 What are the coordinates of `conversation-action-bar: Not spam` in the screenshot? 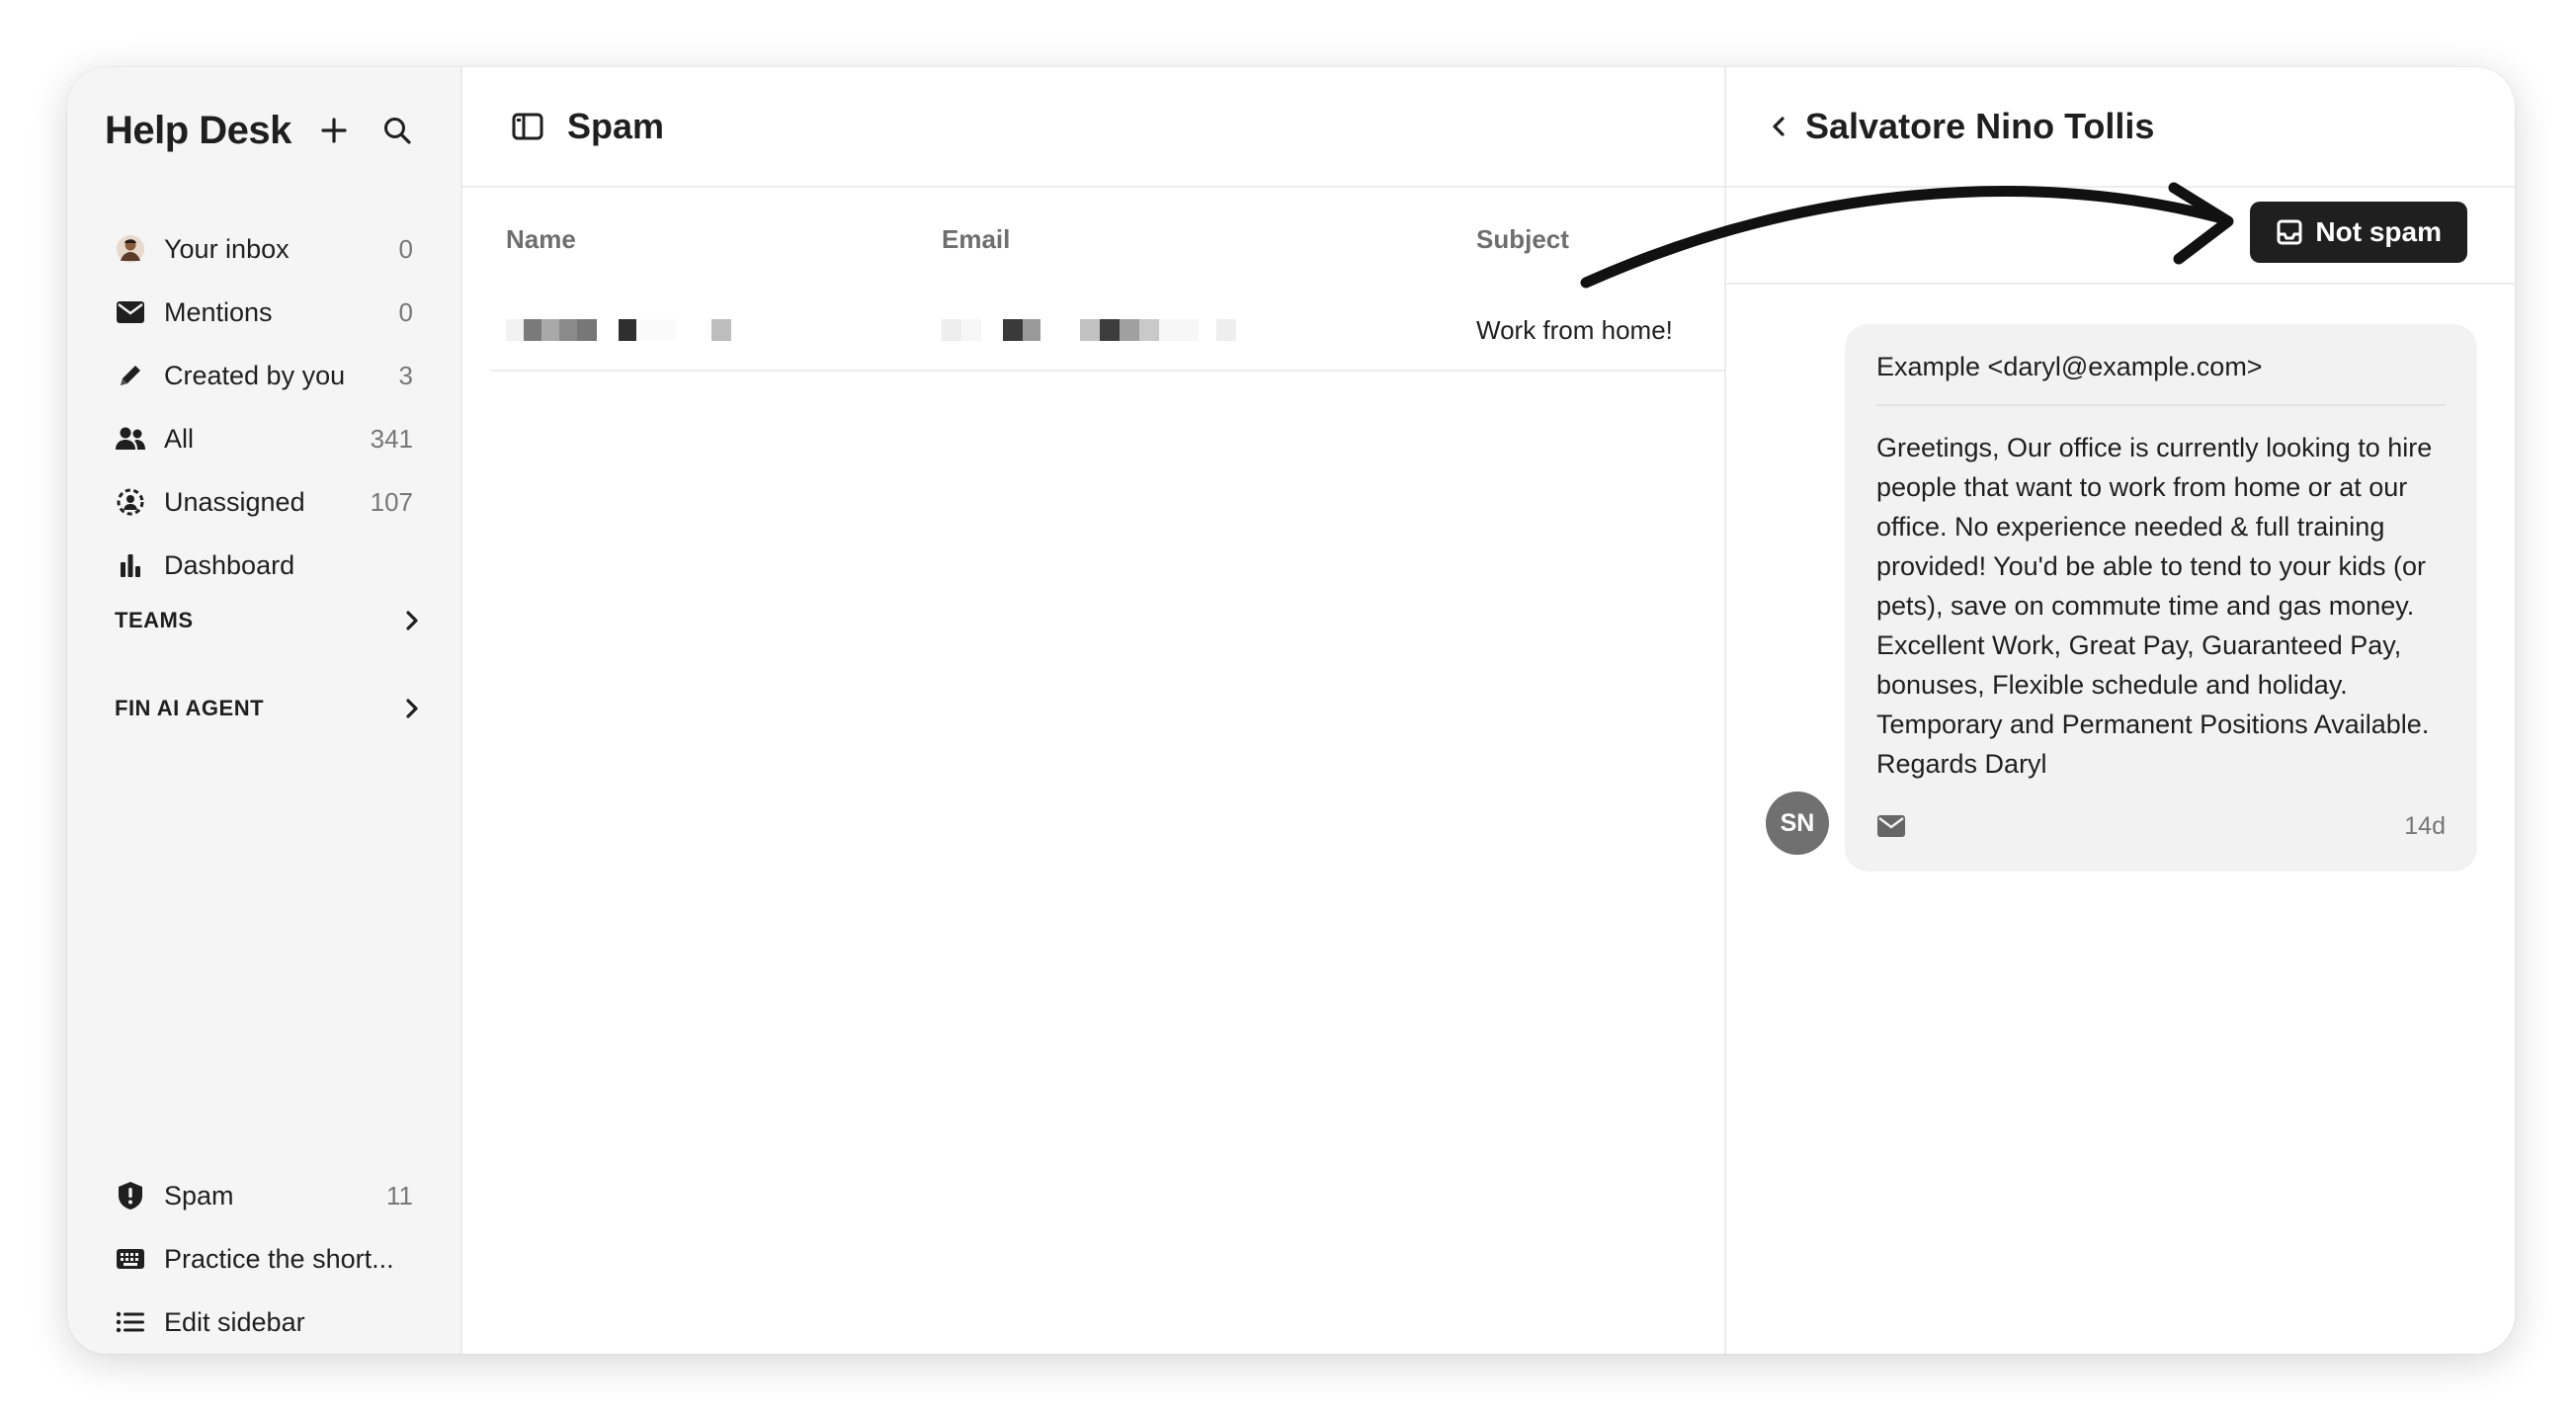 It's located at (2120, 236).